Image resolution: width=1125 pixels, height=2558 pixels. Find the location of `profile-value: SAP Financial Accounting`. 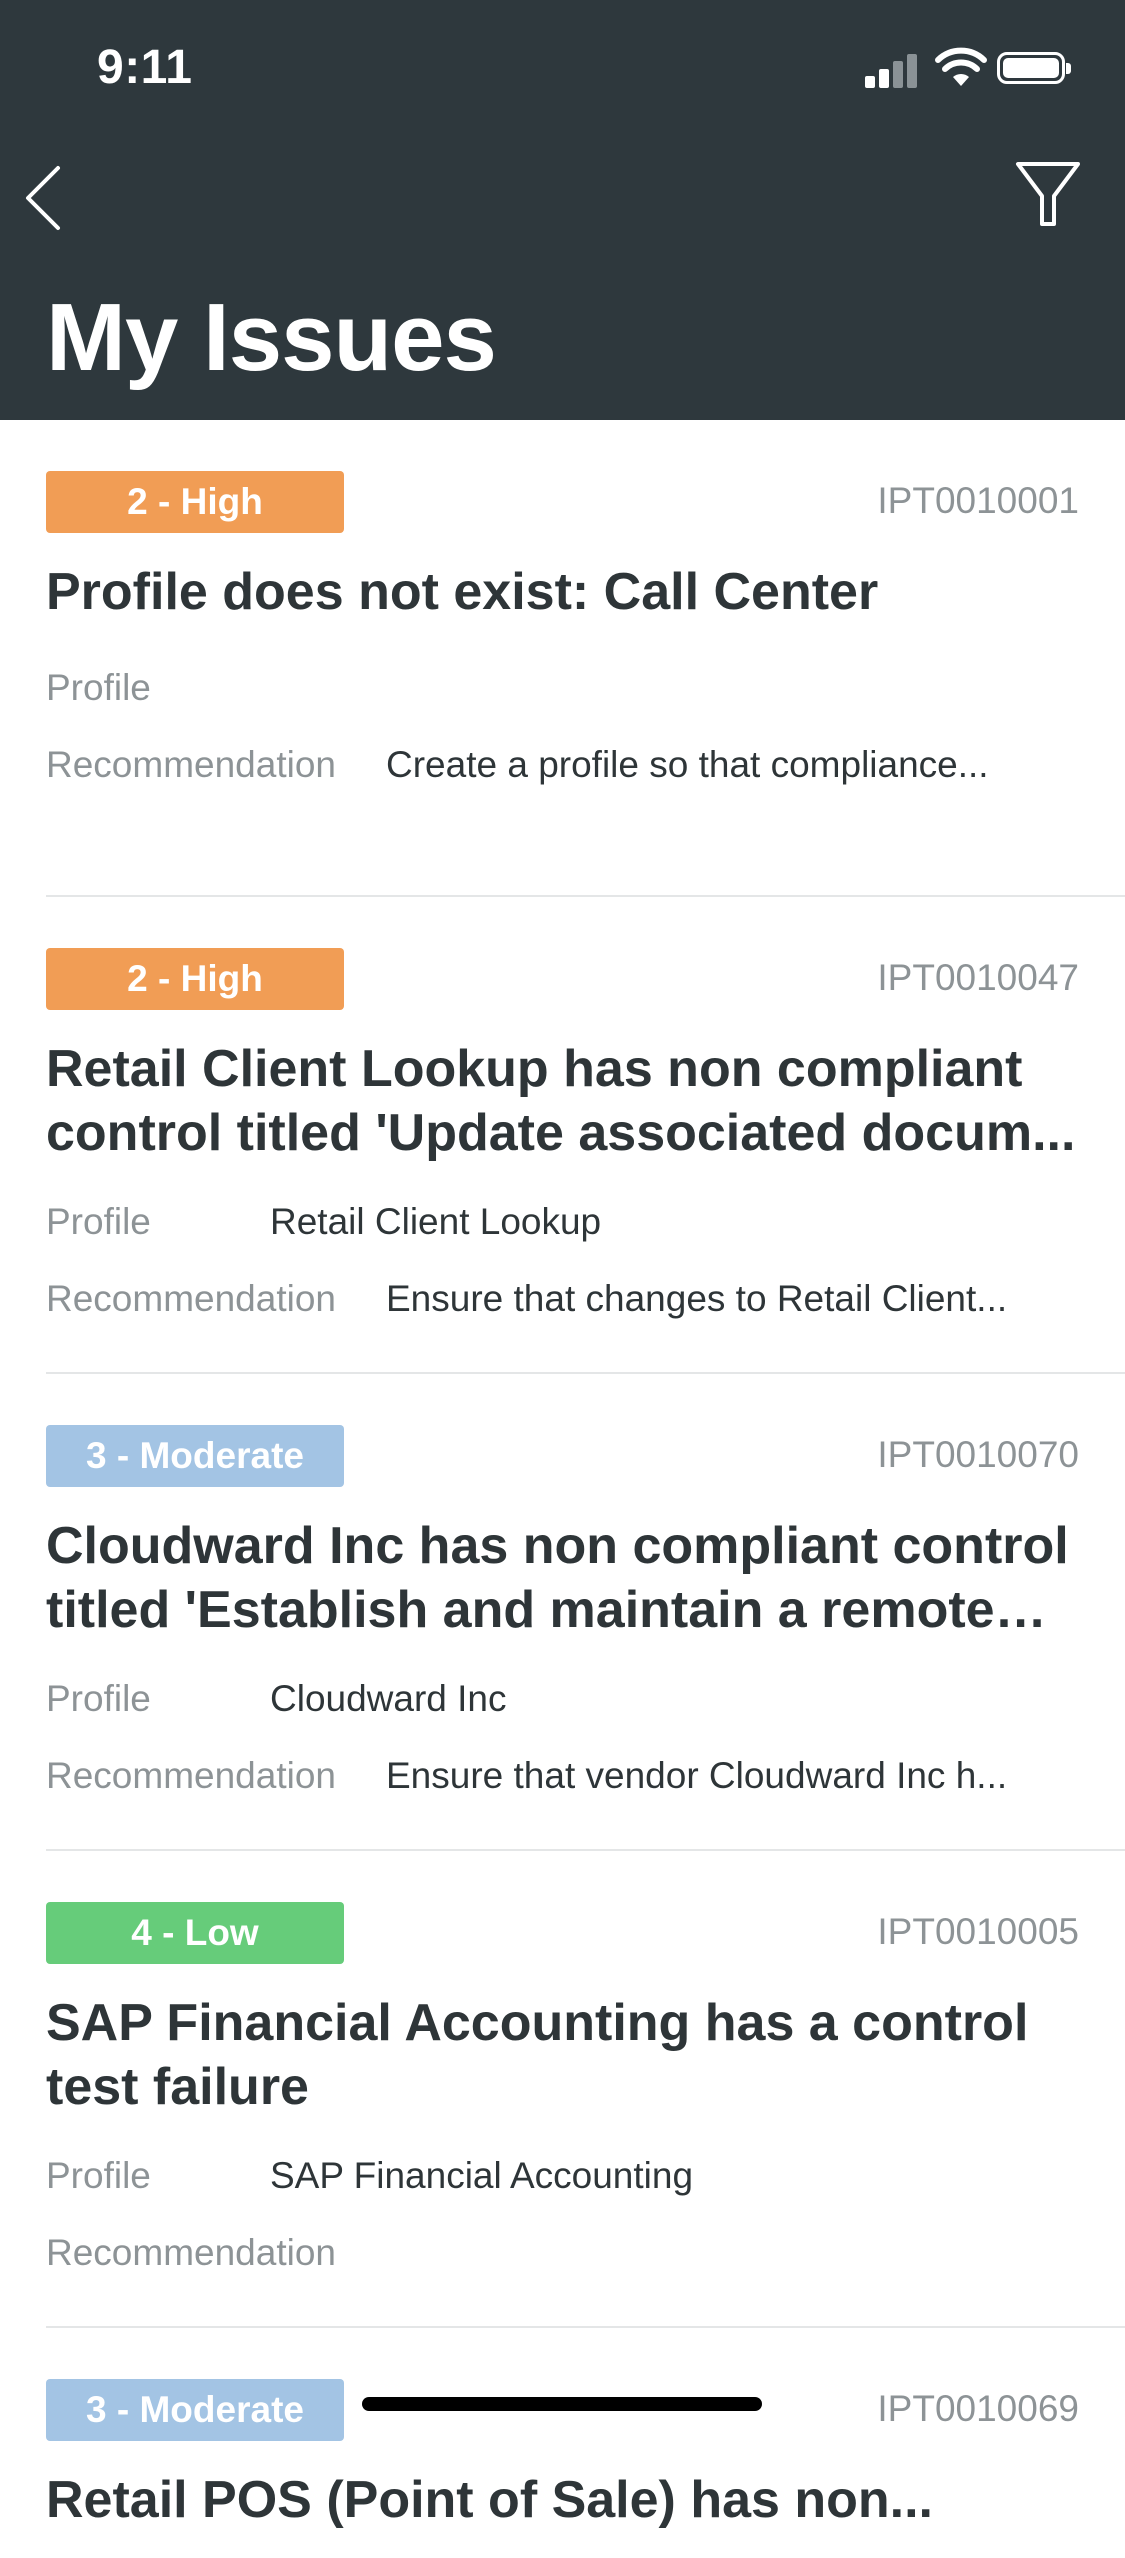

profile-value: SAP Financial Accounting is located at coordinates (482, 2175).